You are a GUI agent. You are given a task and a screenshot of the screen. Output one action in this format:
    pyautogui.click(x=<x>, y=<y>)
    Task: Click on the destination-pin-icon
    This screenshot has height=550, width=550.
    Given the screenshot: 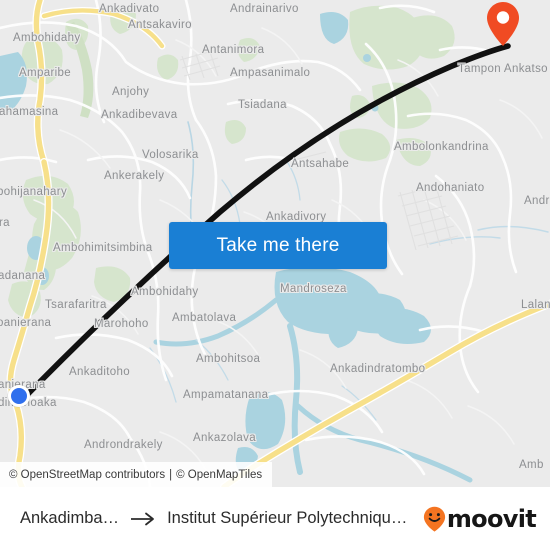 What is the action you would take?
    pyautogui.click(x=503, y=24)
    